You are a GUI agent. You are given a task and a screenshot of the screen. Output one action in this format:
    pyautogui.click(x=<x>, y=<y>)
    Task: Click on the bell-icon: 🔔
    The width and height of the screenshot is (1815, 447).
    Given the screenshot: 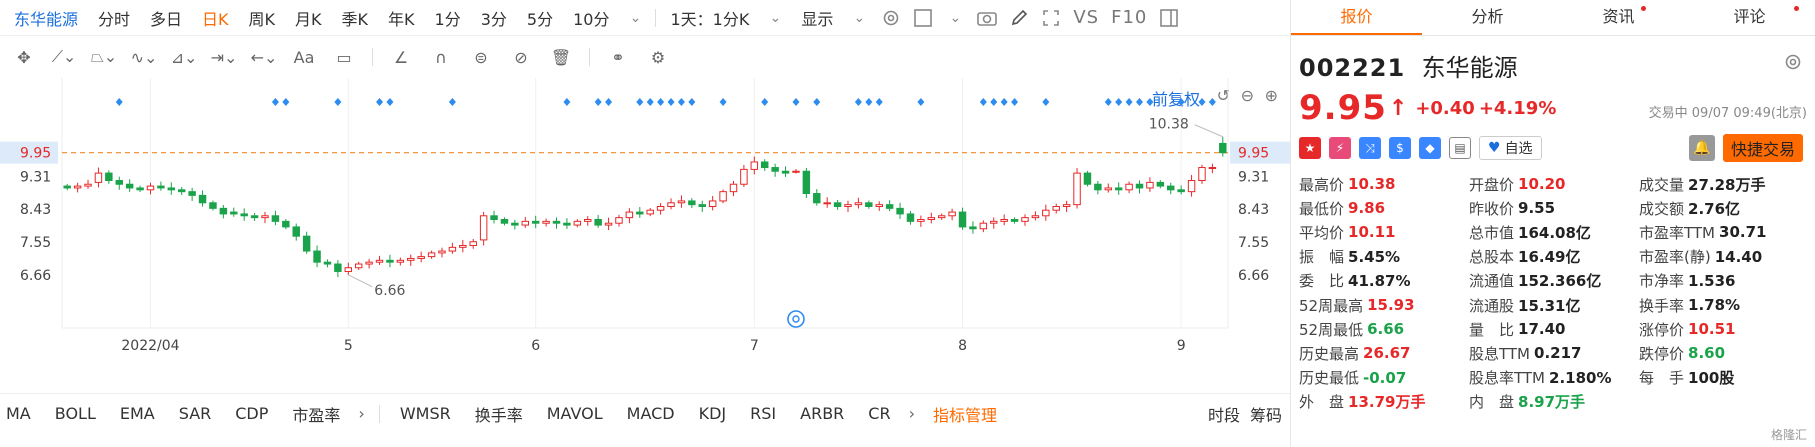 What is the action you would take?
    pyautogui.click(x=1701, y=148)
    